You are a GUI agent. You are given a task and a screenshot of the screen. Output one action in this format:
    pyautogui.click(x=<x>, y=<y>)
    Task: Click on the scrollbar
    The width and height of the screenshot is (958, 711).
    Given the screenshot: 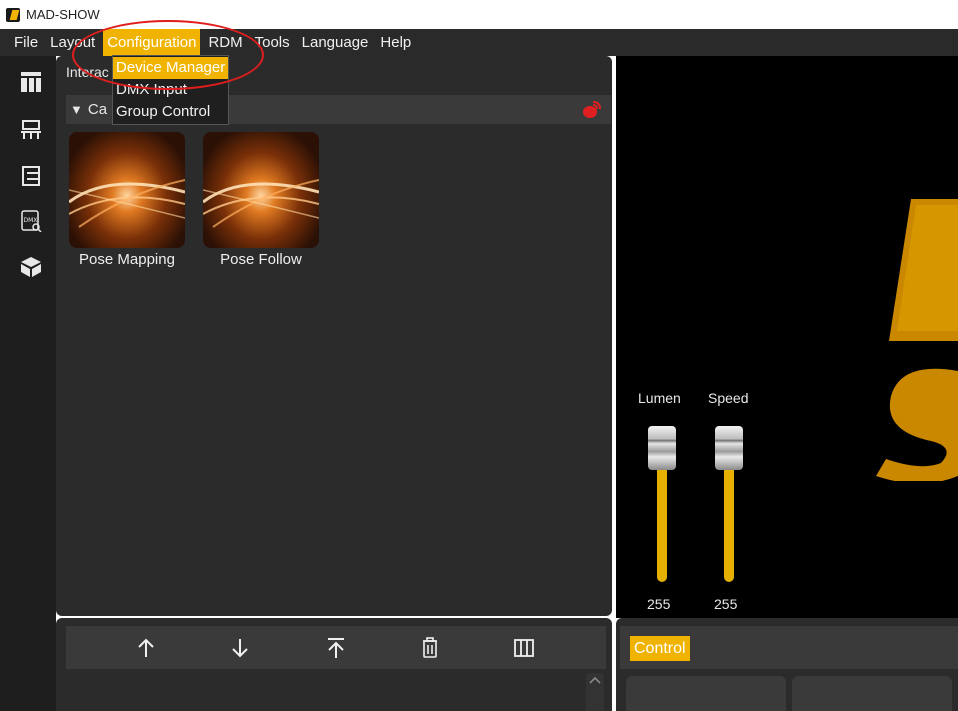 What is the action you would take?
    pyautogui.click(x=595, y=692)
    